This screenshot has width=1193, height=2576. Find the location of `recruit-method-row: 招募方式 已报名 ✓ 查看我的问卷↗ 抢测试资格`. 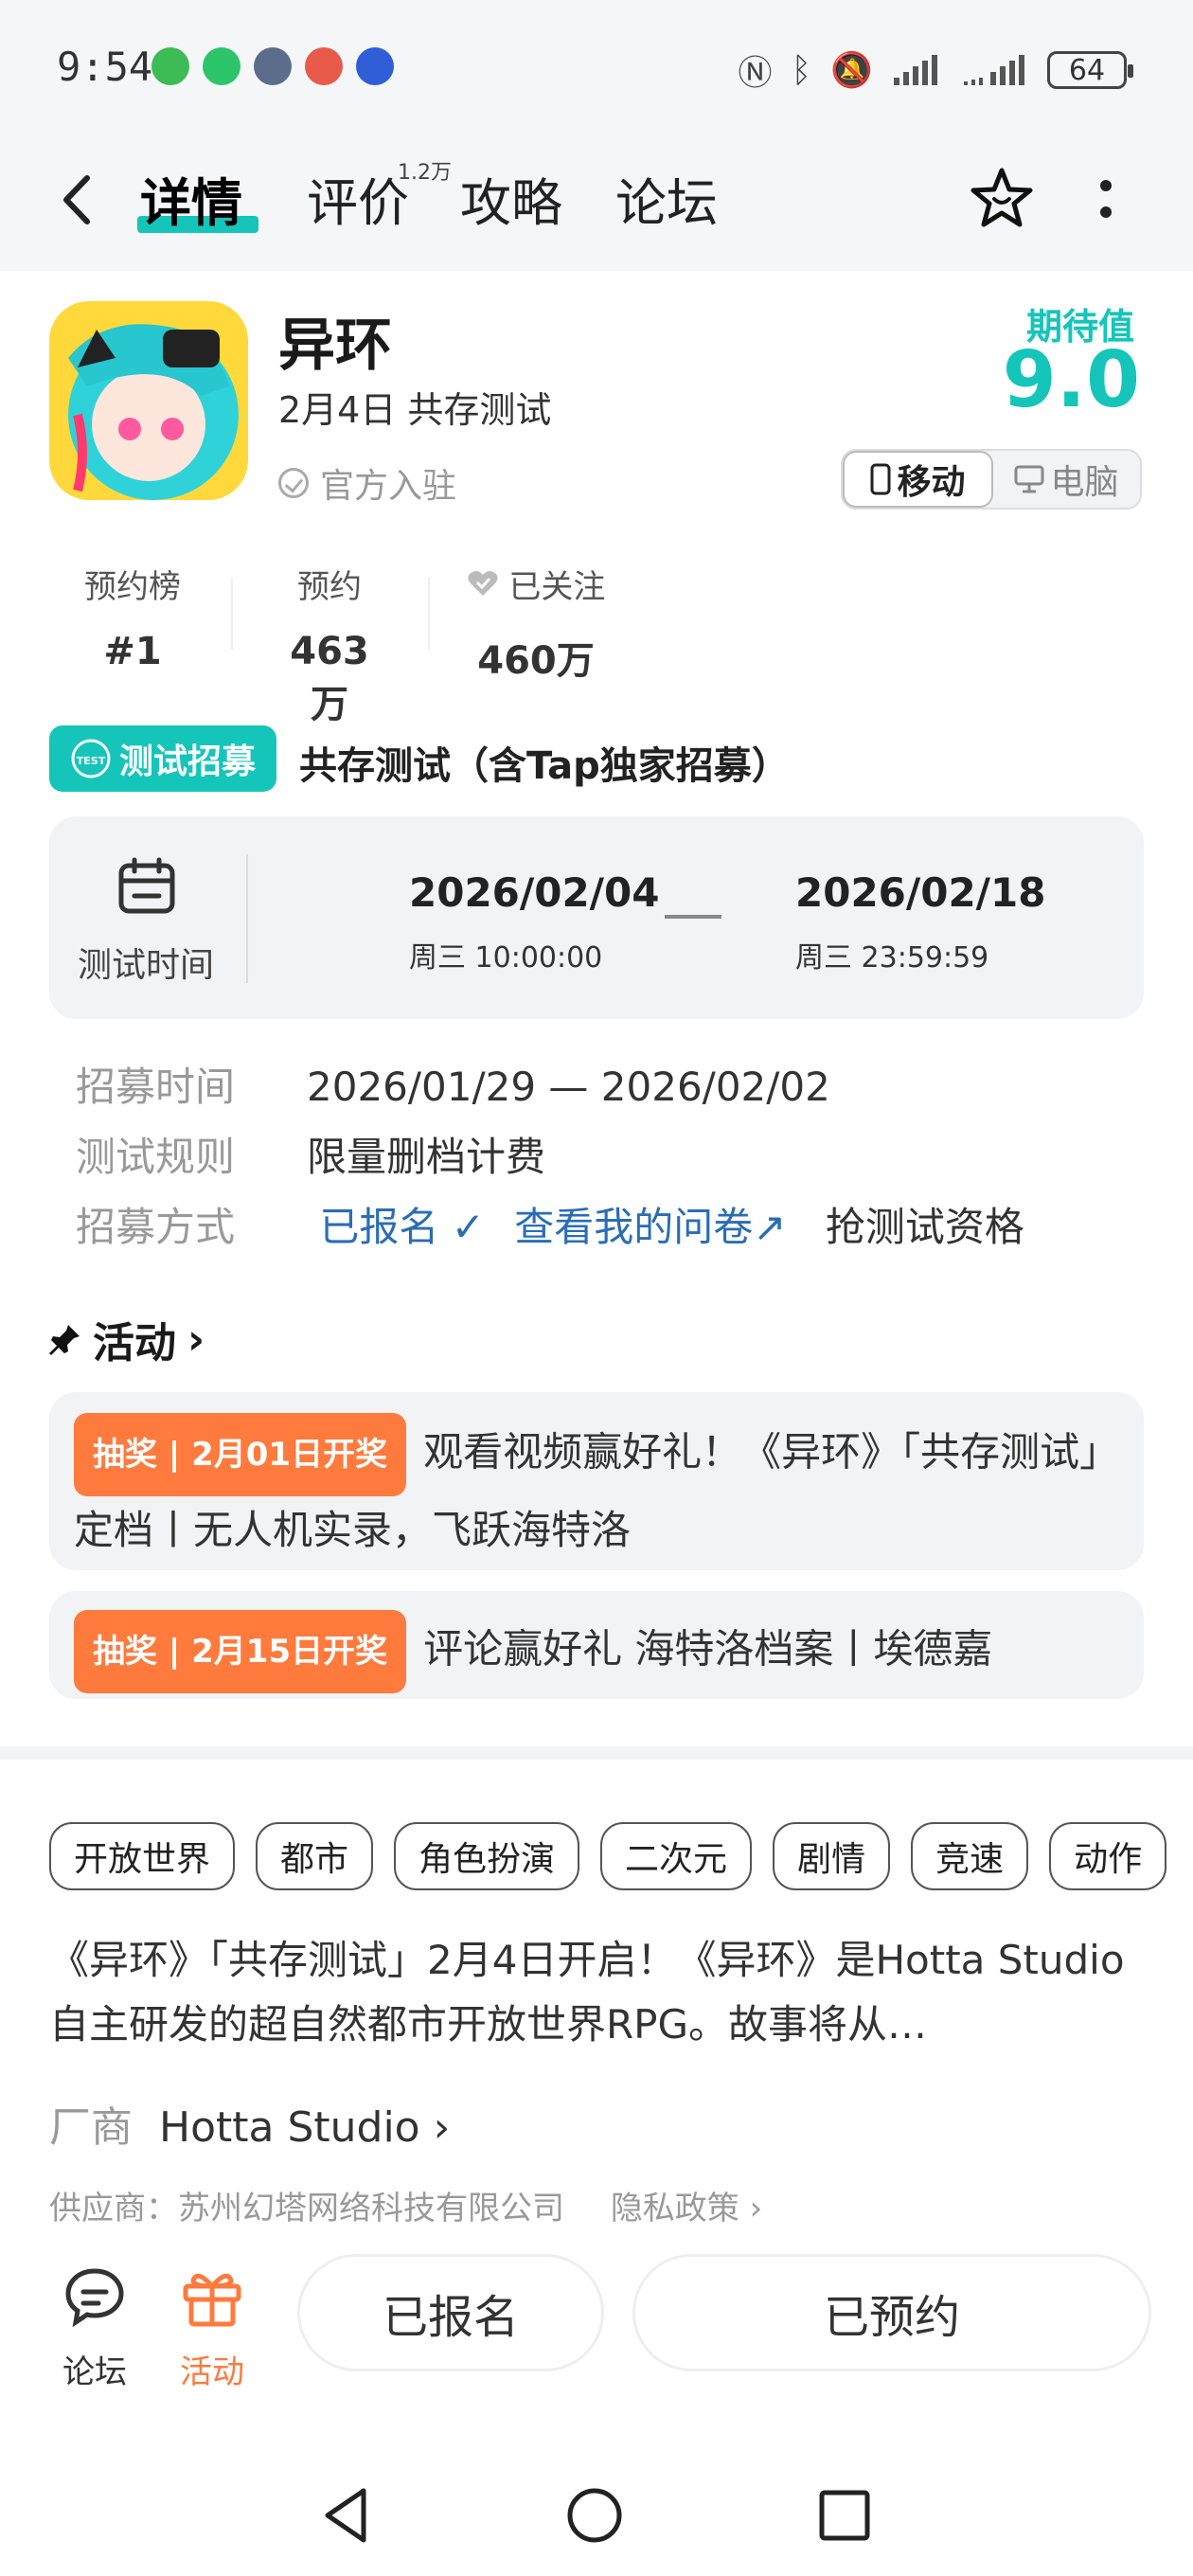

recruit-method-row: 招募方式 已报名 ✓ 查看我的问卷↗ 抢测试资格 is located at coordinates (550, 1224).